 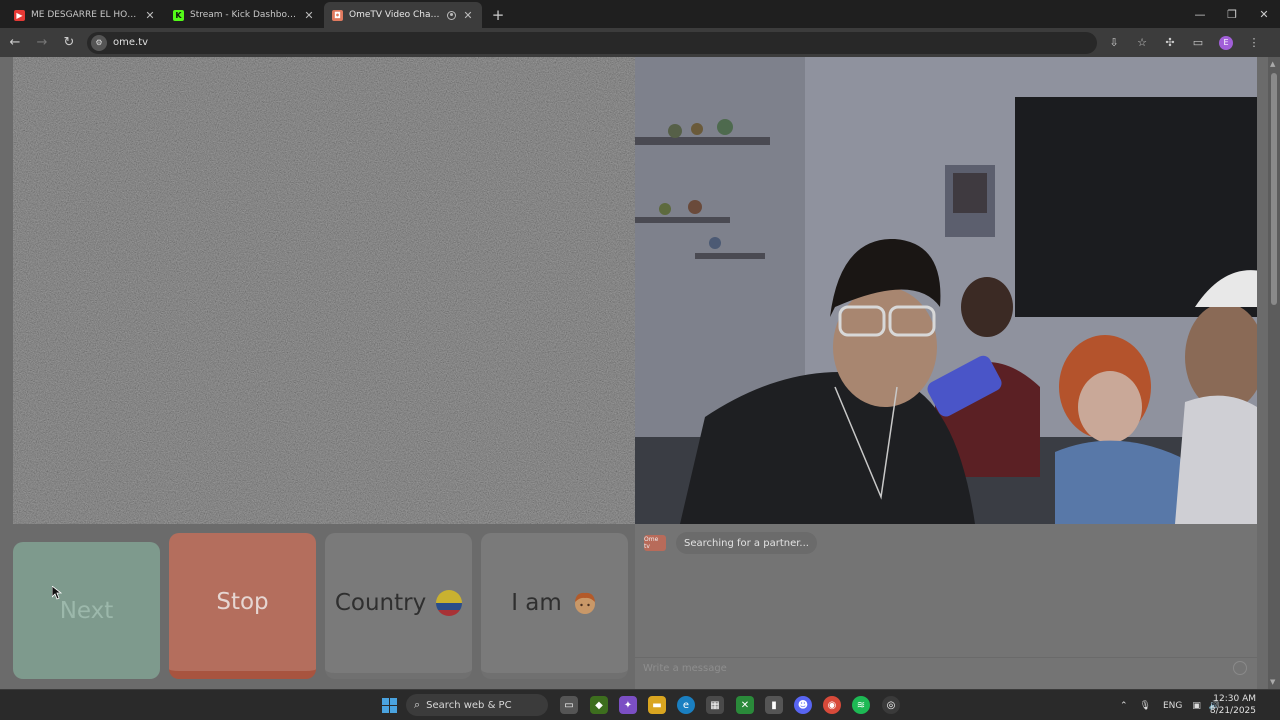 I want to click on file-explorer-icon: ▬, so click(x=657, y=705).